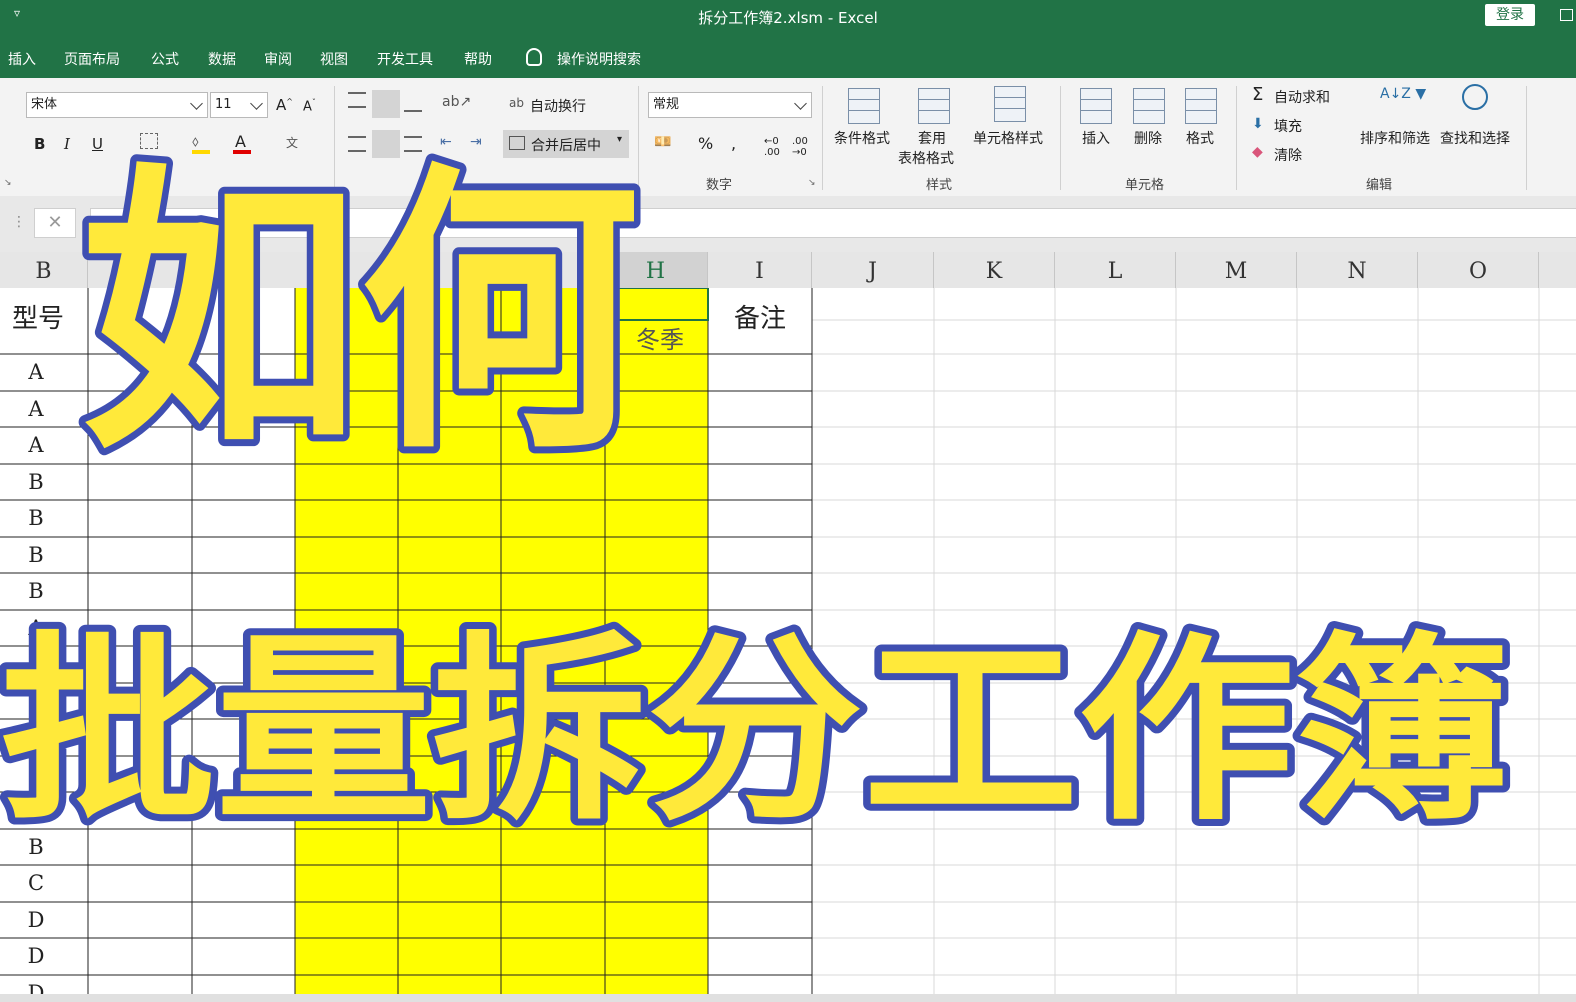  What do you see at coordinates (405, 59) in the screenshot?
I see `tab-developer: 开发工具` at bounding box center [405, 59].